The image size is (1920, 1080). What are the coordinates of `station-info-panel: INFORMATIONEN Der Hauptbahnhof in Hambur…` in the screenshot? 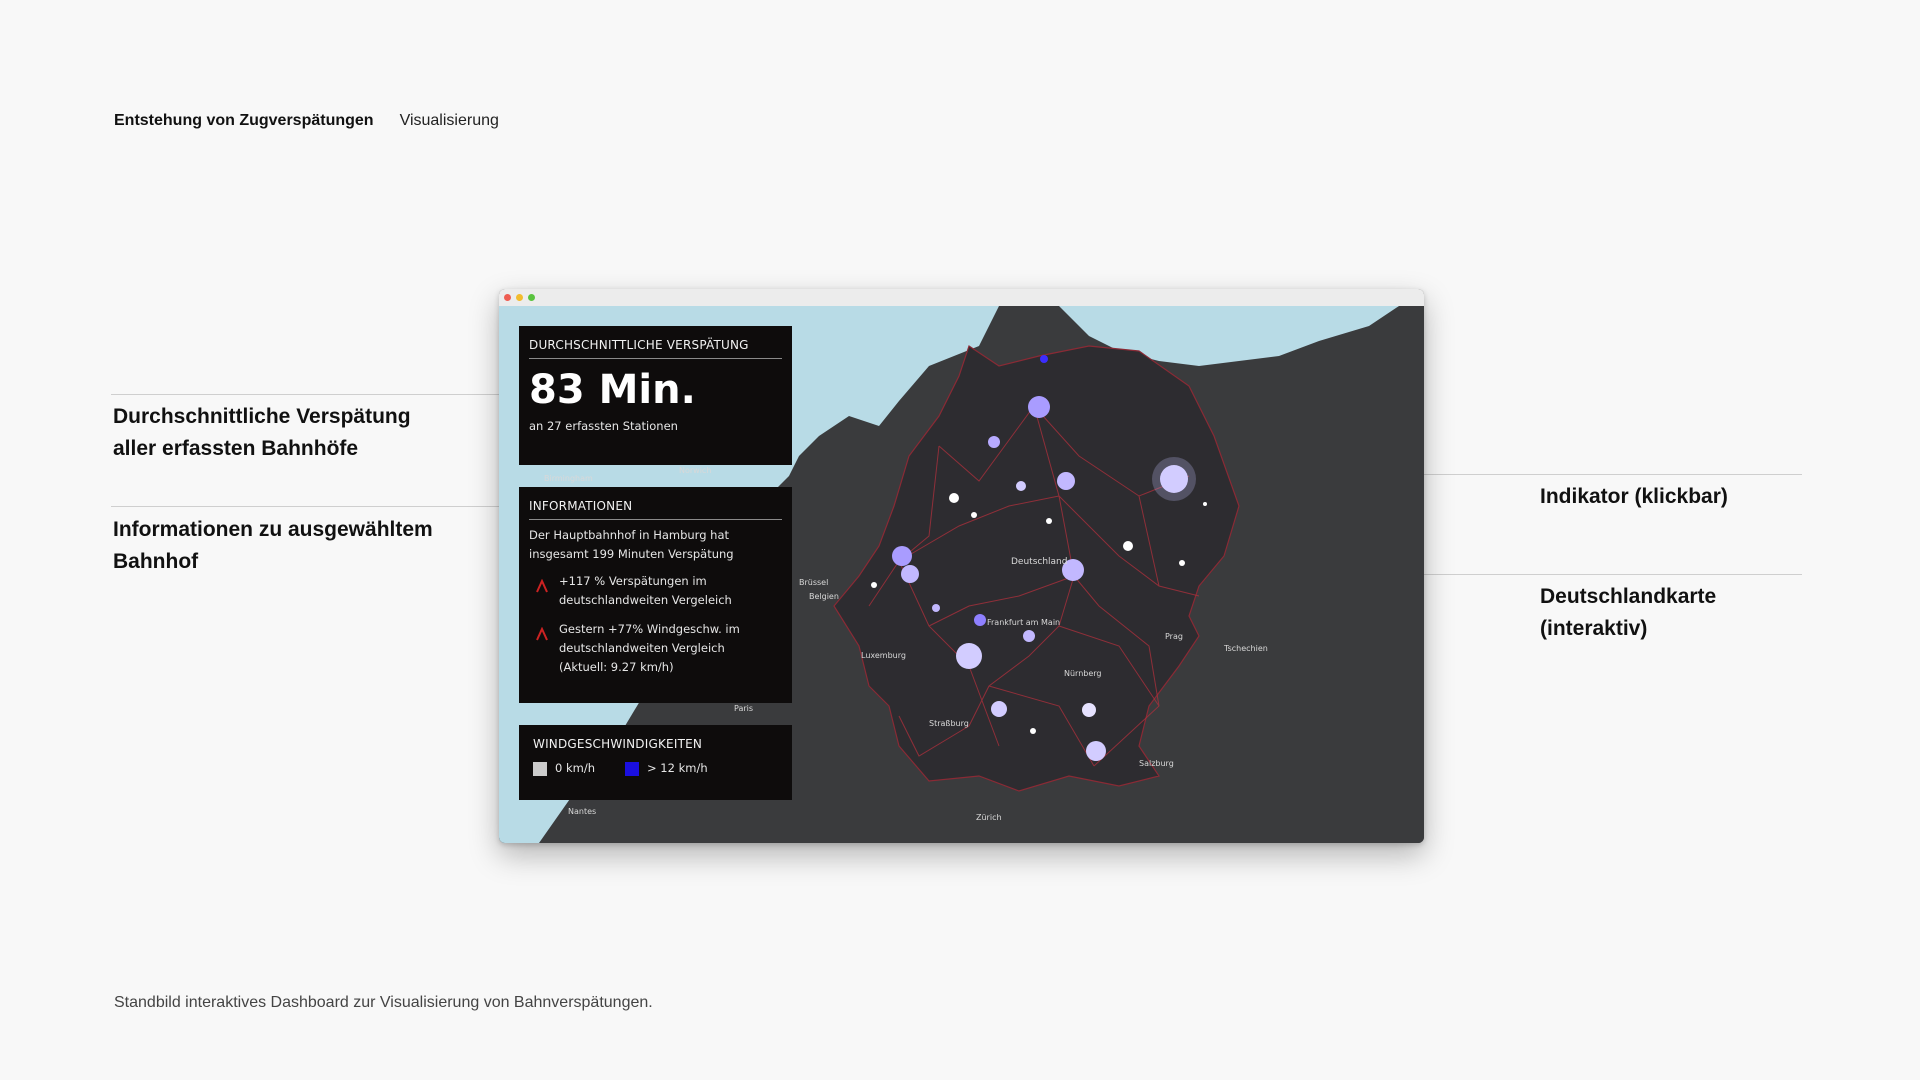 It's located at (655, 595).